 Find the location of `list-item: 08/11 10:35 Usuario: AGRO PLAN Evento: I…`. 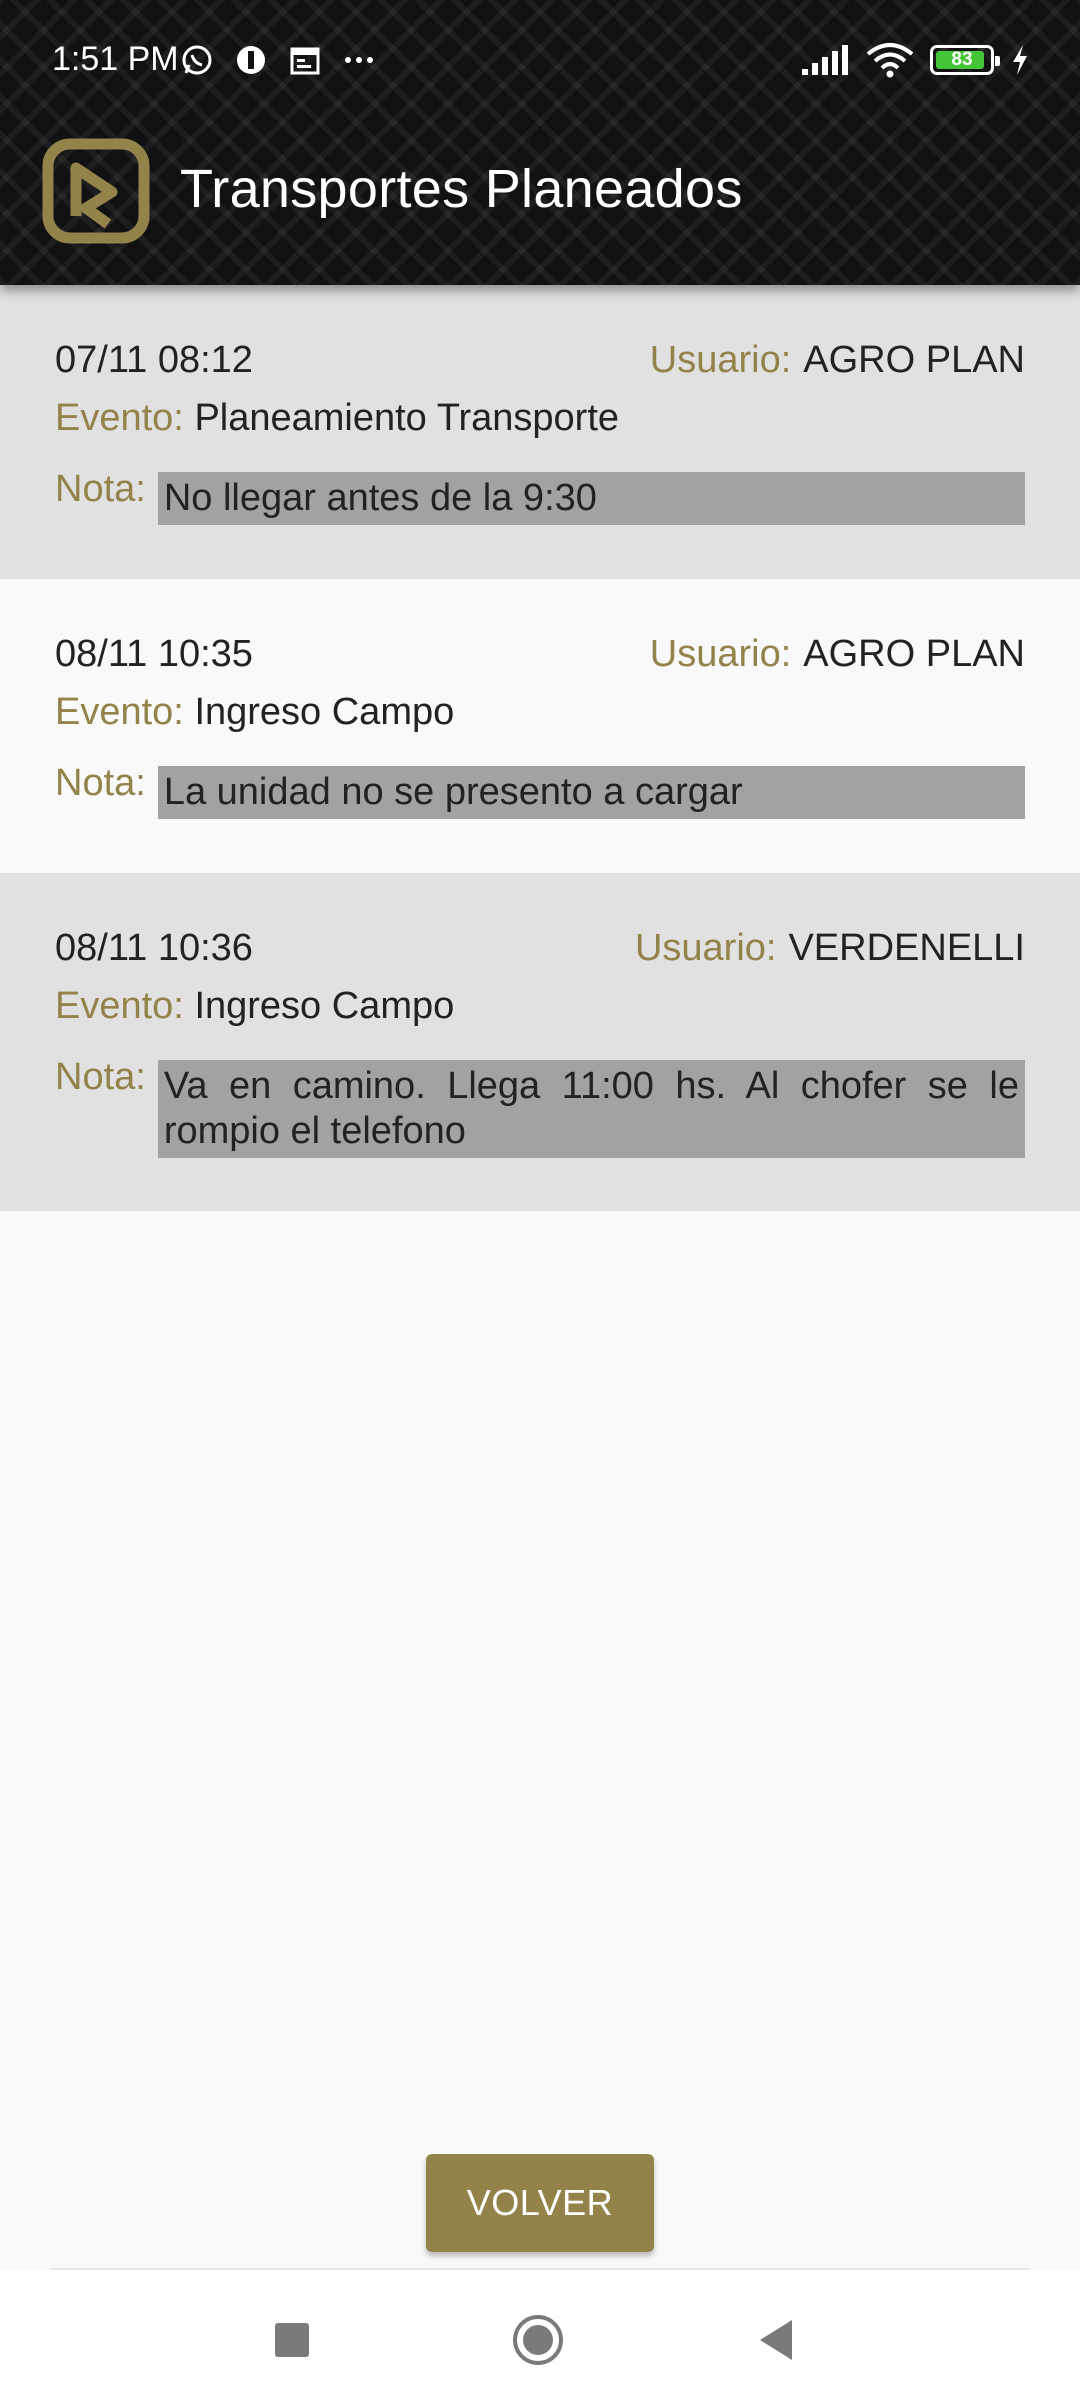

list-item: 08/11 10:35 Usuario: AGRO PLAN Evento: I… is located at coordinates (540, 726).